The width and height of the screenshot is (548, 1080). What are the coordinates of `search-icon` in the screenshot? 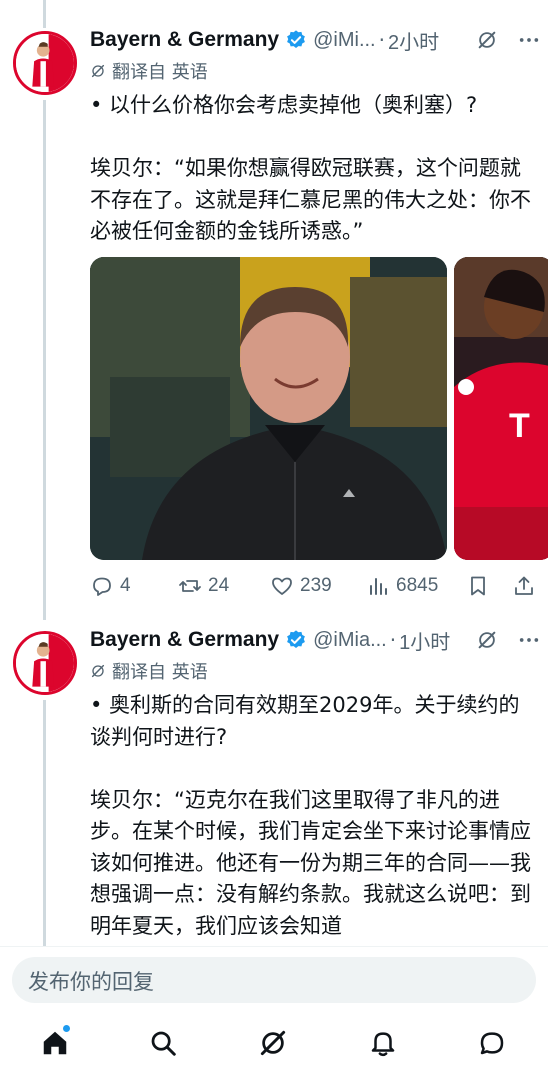 It's located at (163, 1043).